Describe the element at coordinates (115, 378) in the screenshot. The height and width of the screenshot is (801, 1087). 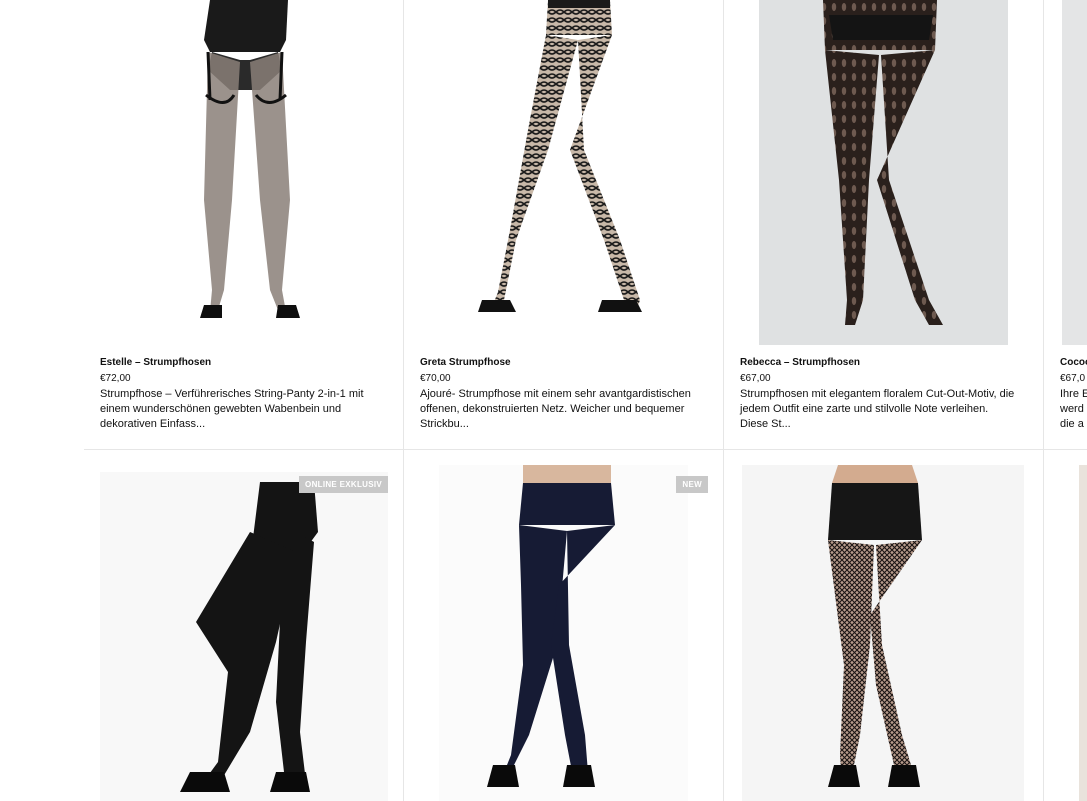
I see `product-price: €72,00` at that location.